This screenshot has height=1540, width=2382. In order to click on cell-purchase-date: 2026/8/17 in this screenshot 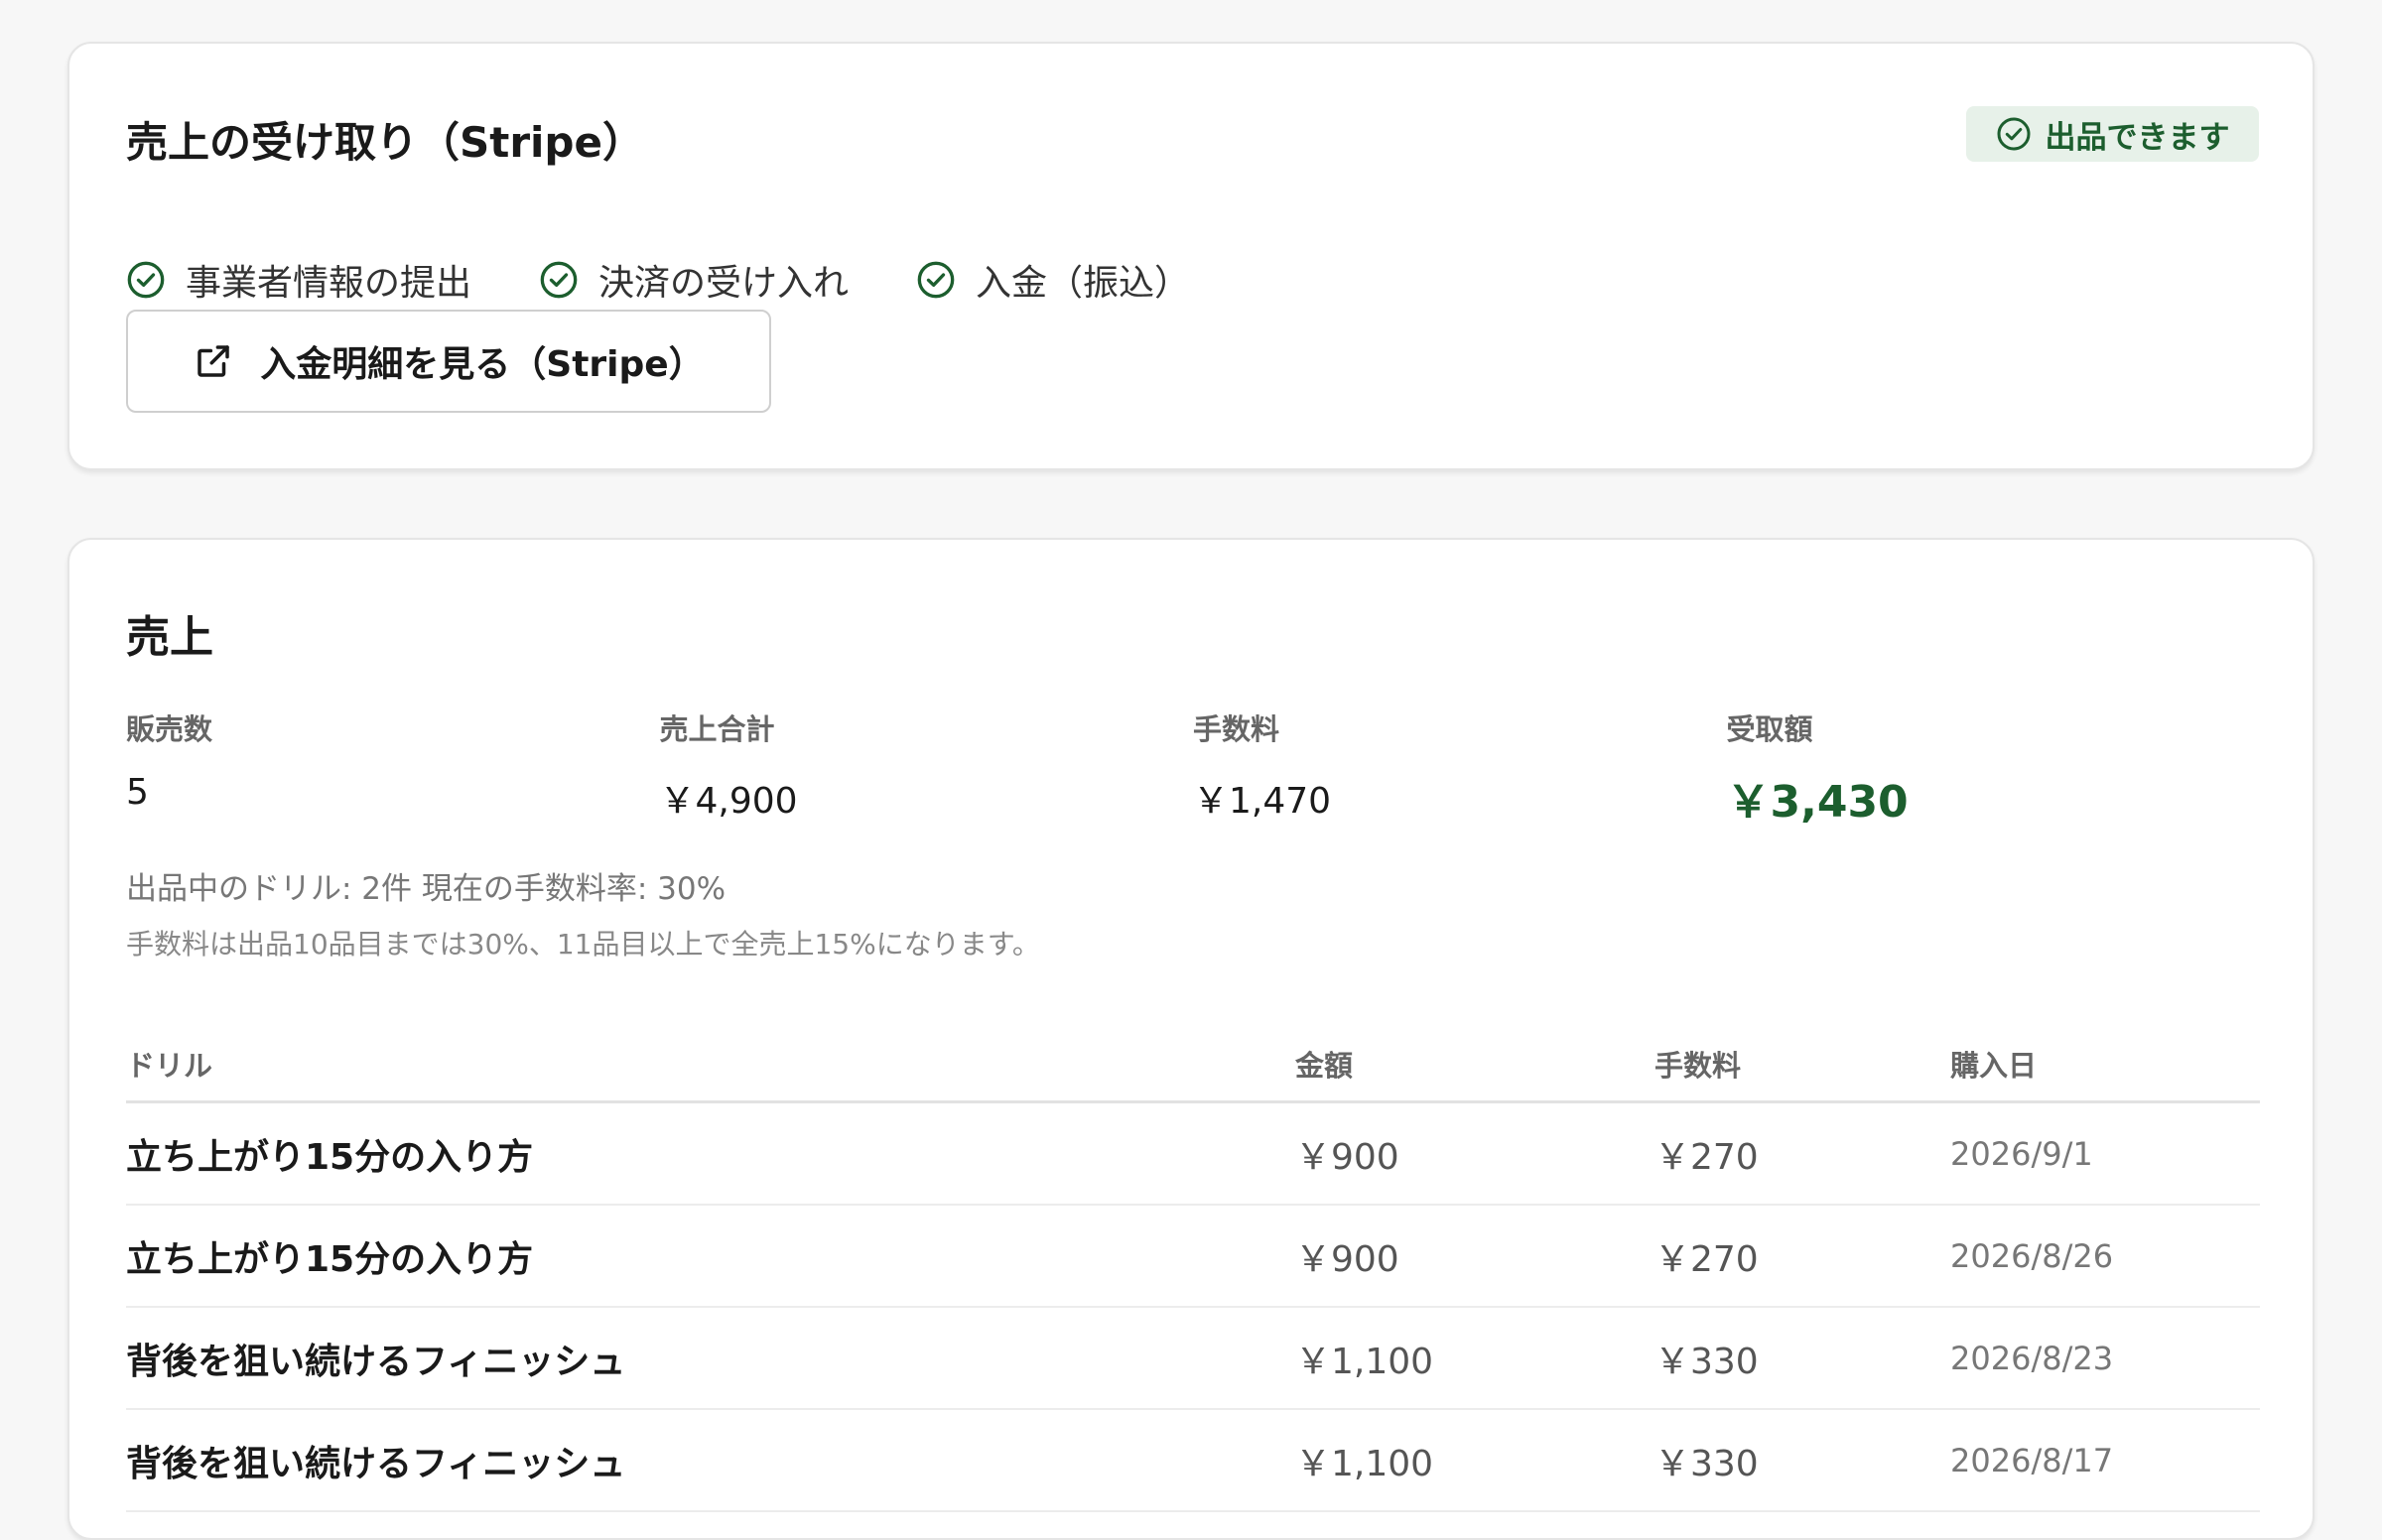, I will do `click(2032, 1460)`.